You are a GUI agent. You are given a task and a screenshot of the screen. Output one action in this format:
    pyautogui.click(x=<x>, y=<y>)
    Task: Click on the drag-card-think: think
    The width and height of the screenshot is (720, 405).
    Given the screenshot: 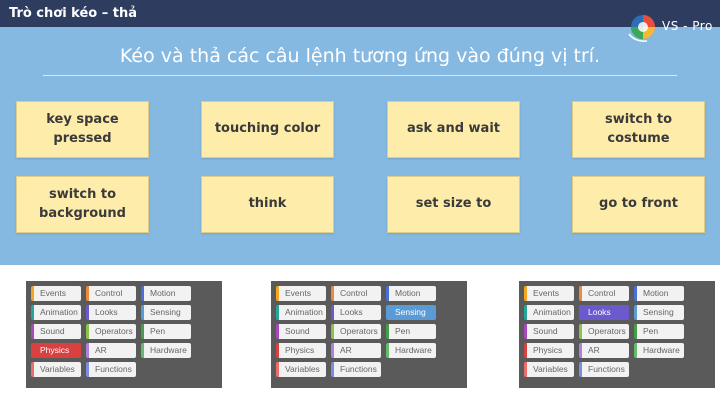 What is the action you would take?
    pyautogui.click(x=267, y=204)
    